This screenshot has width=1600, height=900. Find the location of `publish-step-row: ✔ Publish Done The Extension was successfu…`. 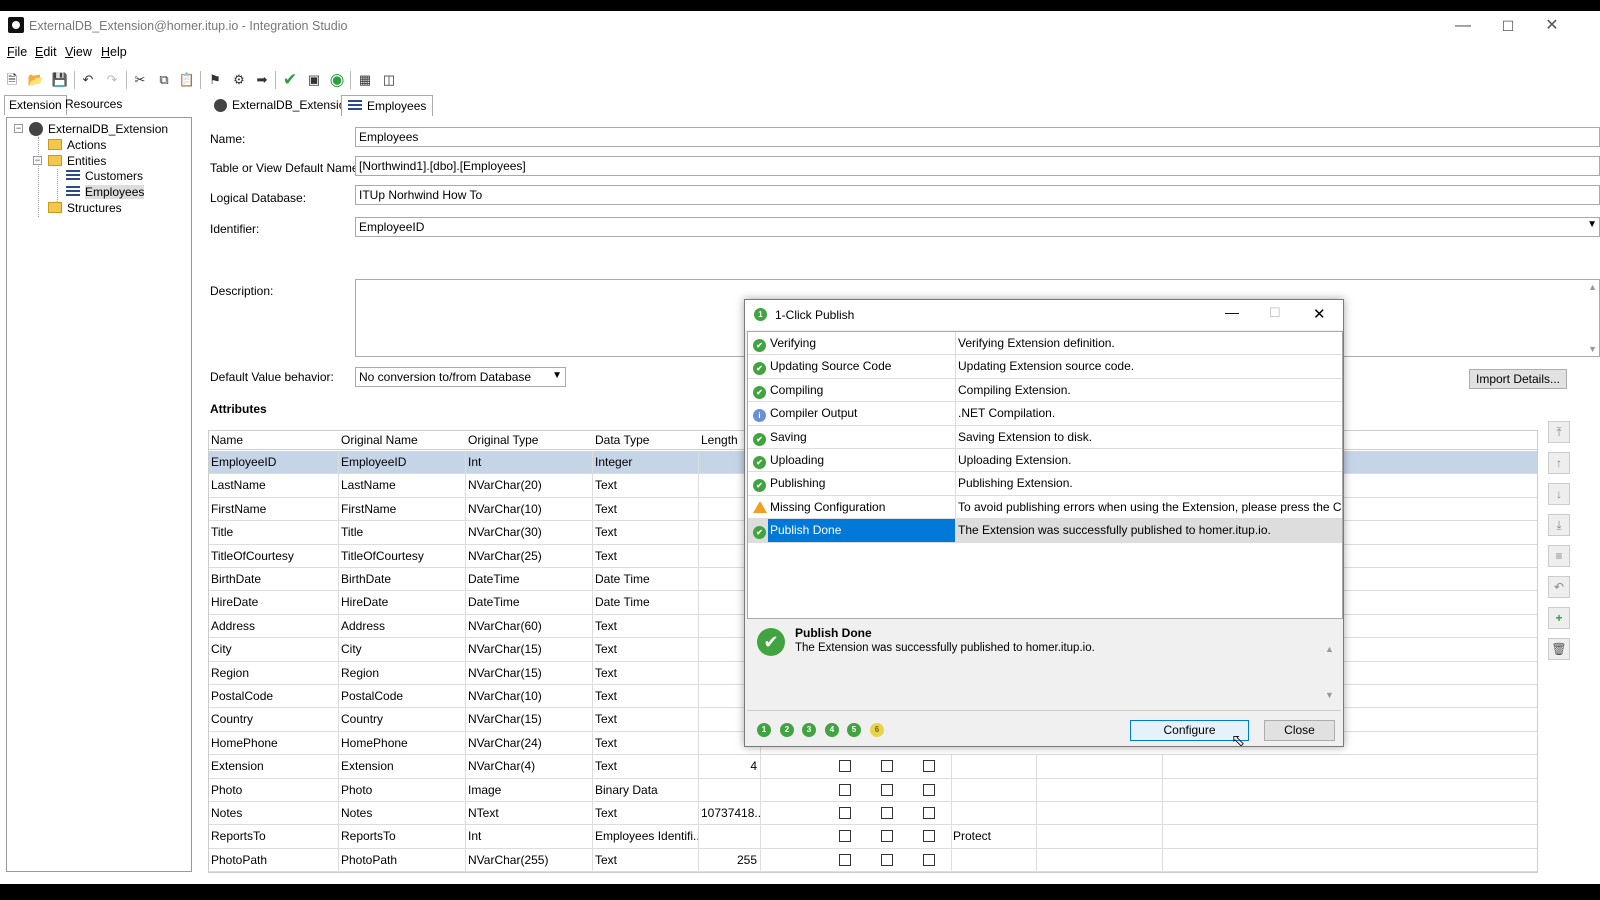

publish-step-row: ✔ Publish Done The Extension was successfu… is located at coordinates (1045, 531).